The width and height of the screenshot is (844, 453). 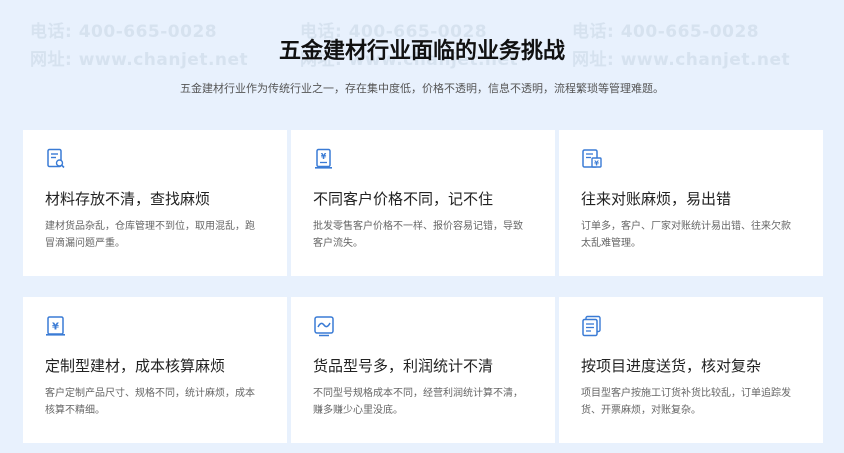 What do you see at coordinates (150, 235) in the screenshot?
I see `card-description: 建材货品杂乱，仓库管理不到位，取用混乱，跑冒滴漏问题严重。` at bounding box center [150, 235].